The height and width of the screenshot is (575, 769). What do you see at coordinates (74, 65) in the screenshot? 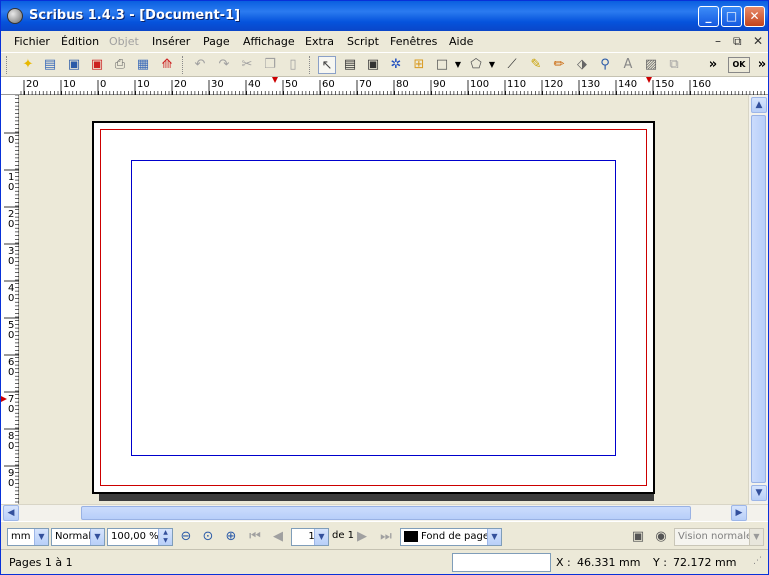
I see `save-icon: ▣` at bounding box center [74, 65].